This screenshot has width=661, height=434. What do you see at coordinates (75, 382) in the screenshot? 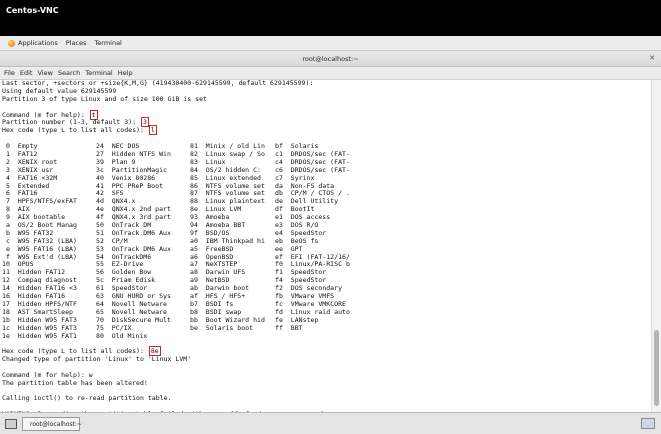
I see `output-line: The partition table has been altered!` at bounding box center [75, 382].